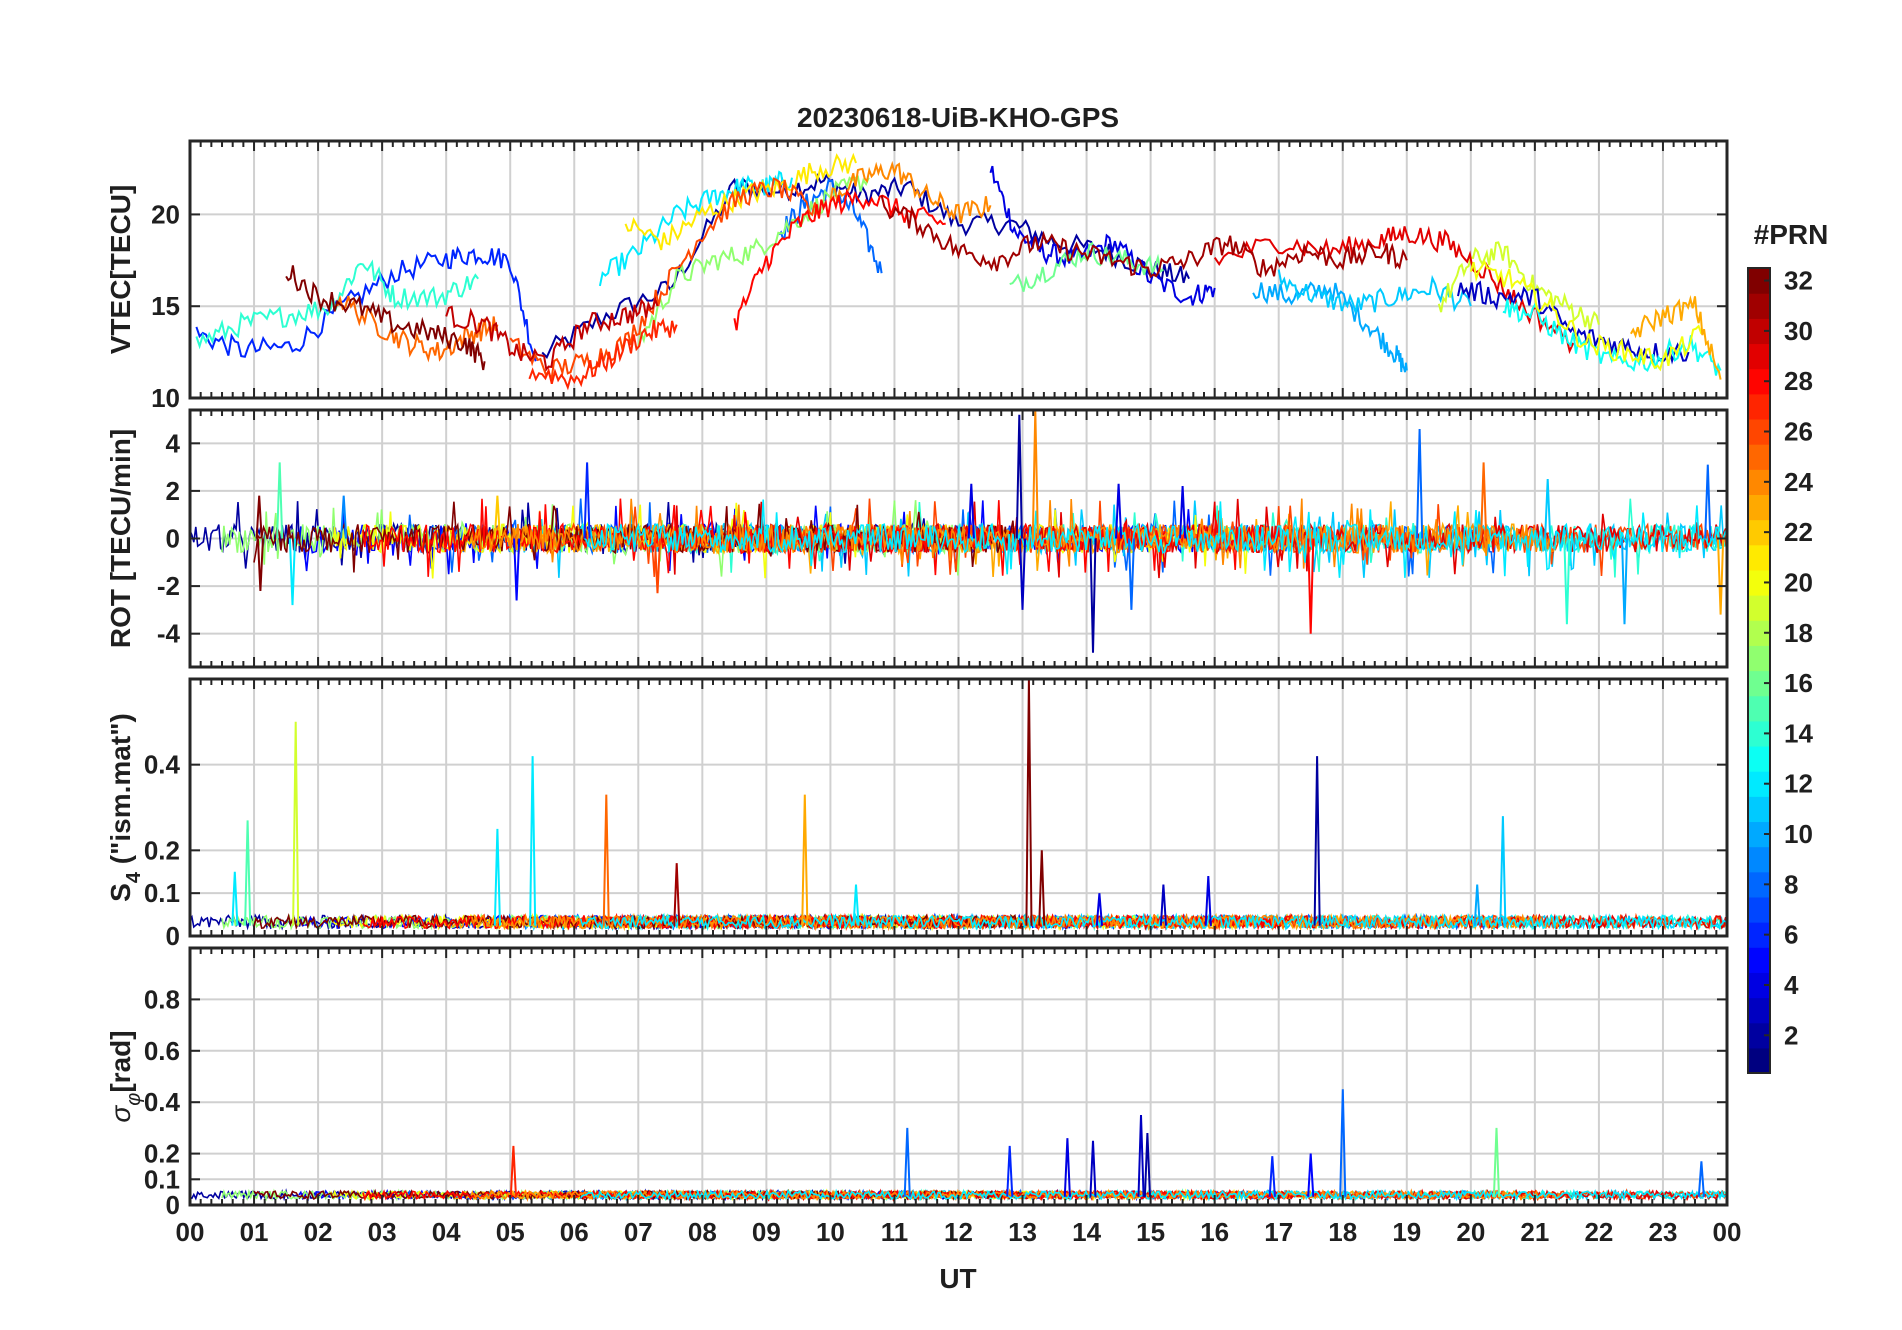 The image size is (1902, 1330). Describe the element at coordinates (1798, 733) in the screenshot. I see `colorbar-tick-label: 14` at that location.